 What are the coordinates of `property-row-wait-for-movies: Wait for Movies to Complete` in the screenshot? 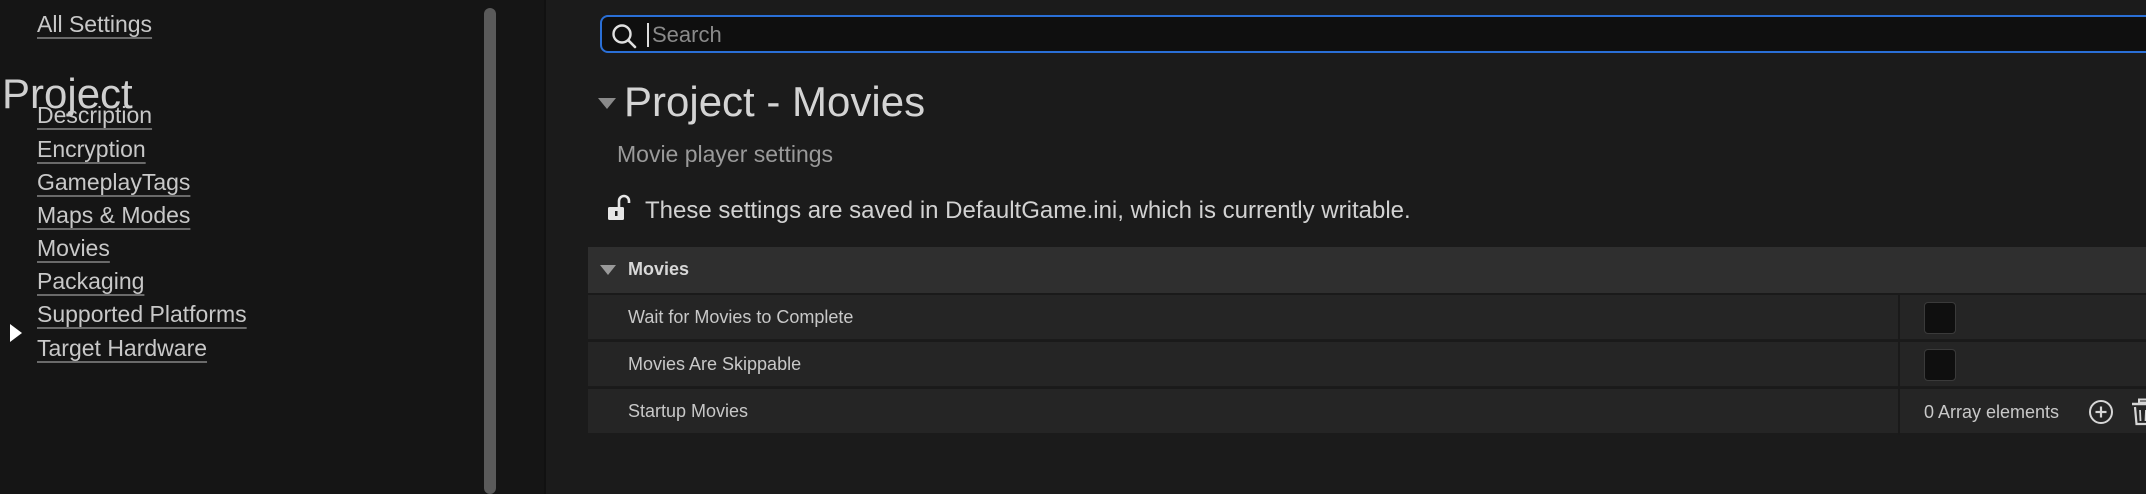 It's located at (1367, 317).